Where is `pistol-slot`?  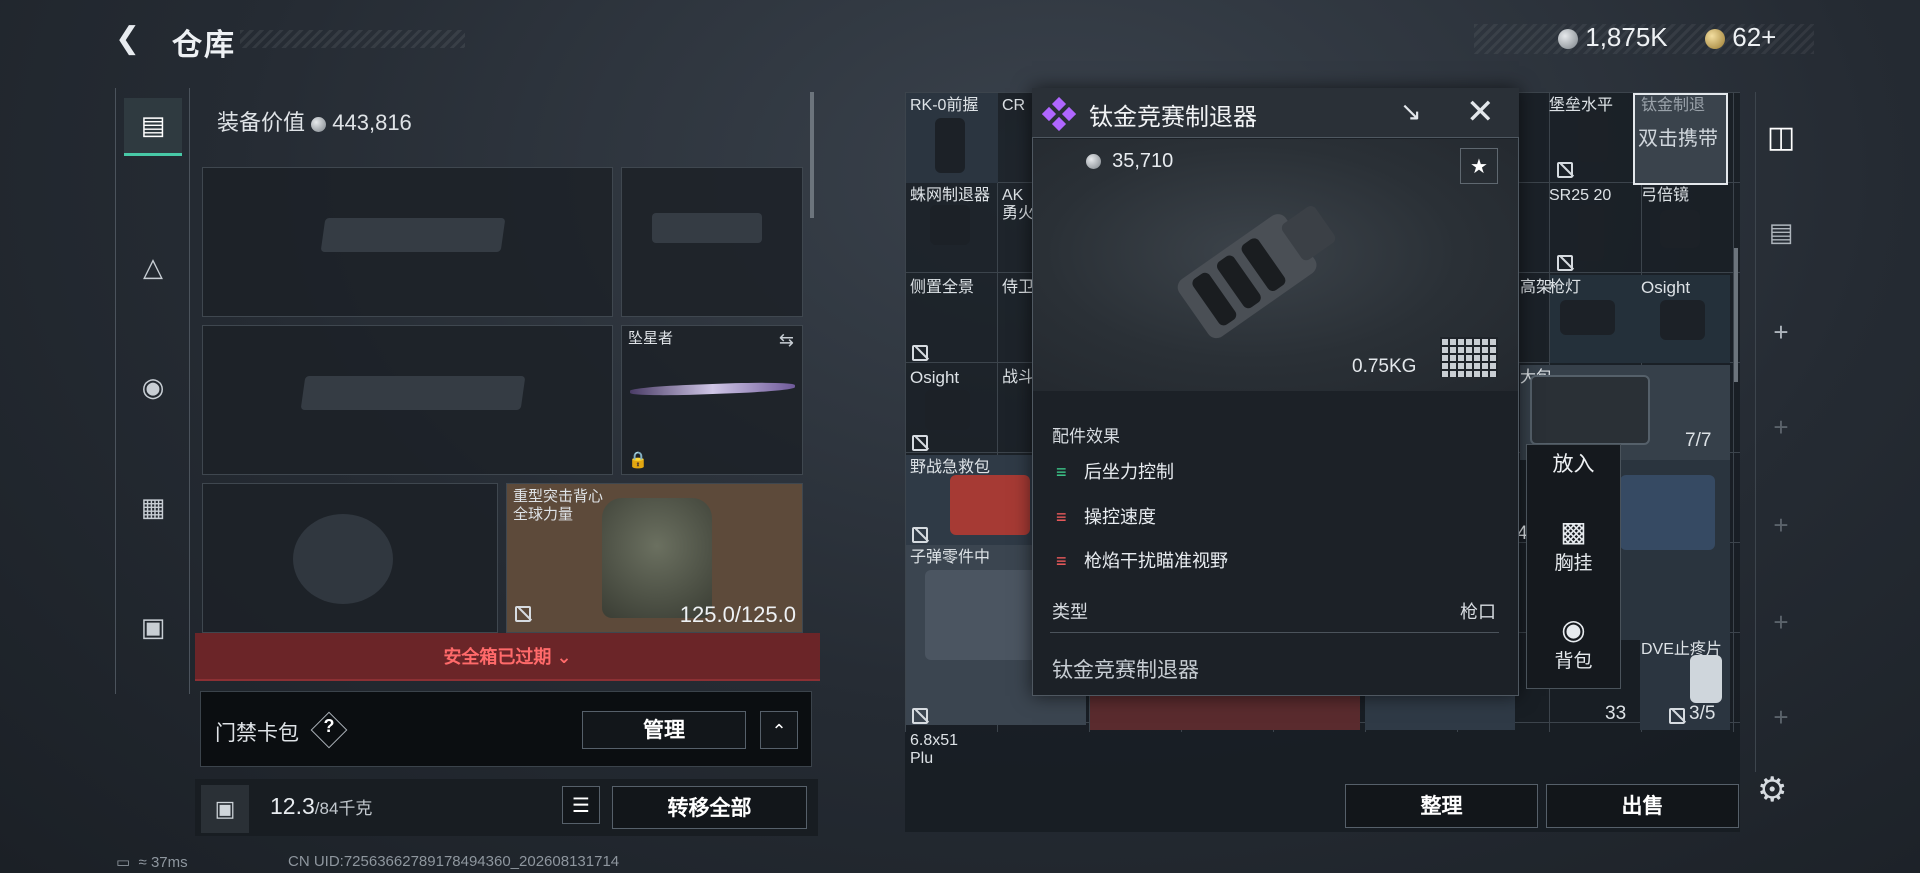
pistol-slot is located at coordinates (712, 242).